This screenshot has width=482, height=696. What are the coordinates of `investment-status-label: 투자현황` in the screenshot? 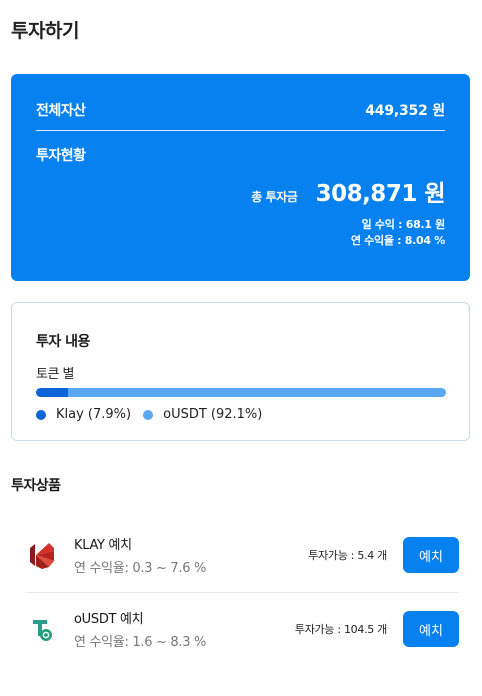 It's located at (61, 156).